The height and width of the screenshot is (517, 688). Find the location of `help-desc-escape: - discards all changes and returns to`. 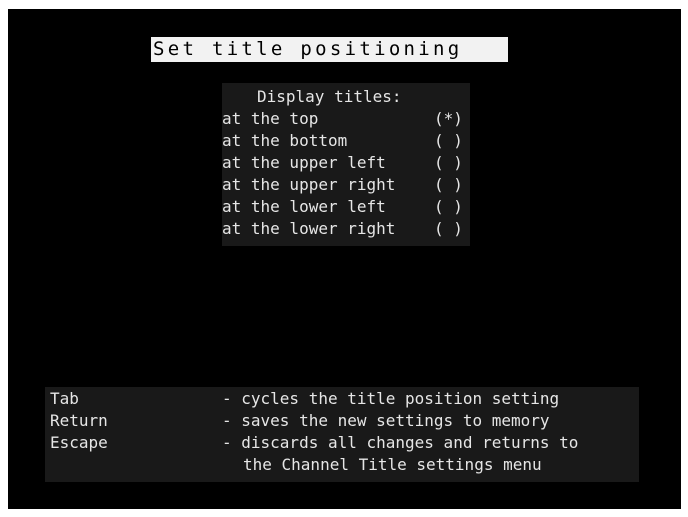

help-desc-escape: - discards all changes and returns to is located at coordinates (400, 442).